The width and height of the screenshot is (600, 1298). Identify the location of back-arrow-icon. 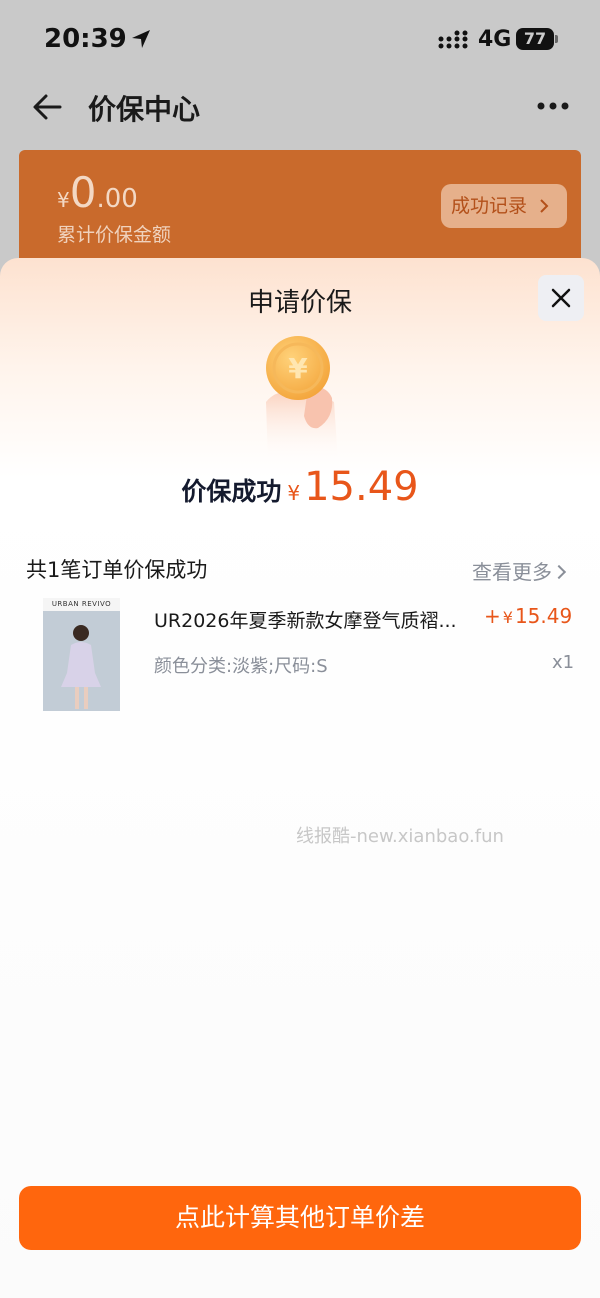
(47, 107).